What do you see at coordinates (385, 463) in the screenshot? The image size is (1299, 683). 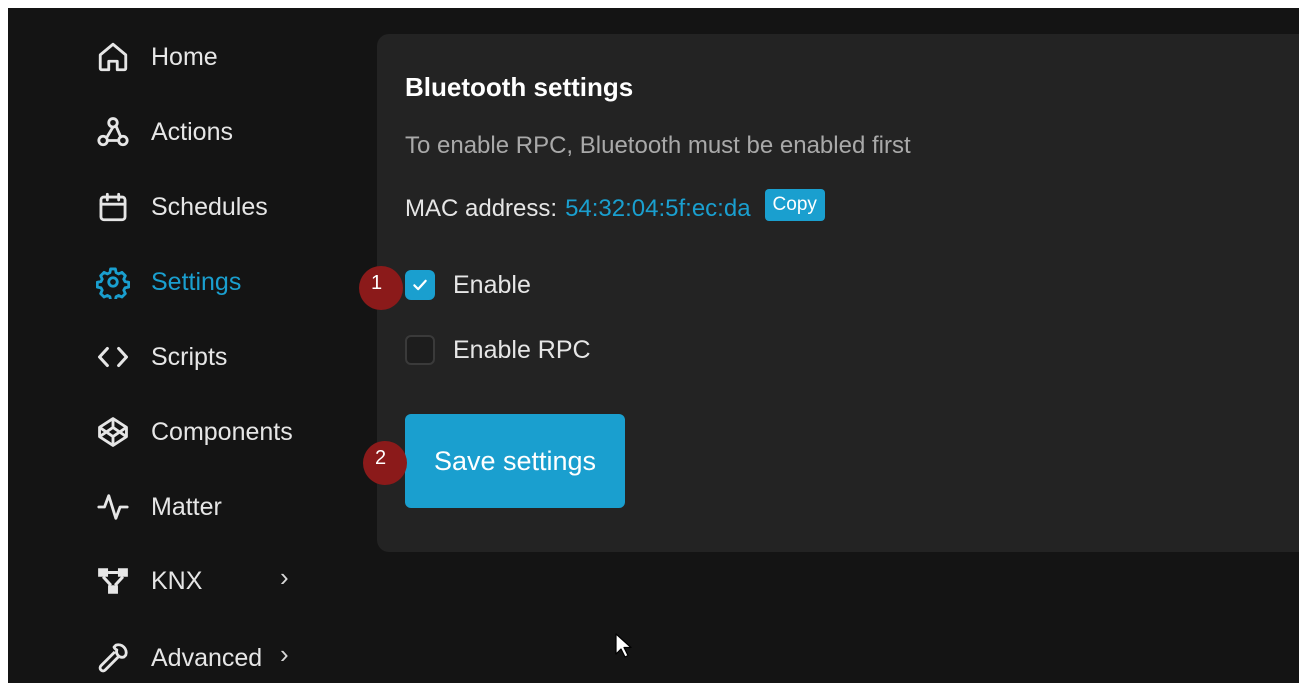 I see `step-badge-2: 2` at bounding box center [385, 463].